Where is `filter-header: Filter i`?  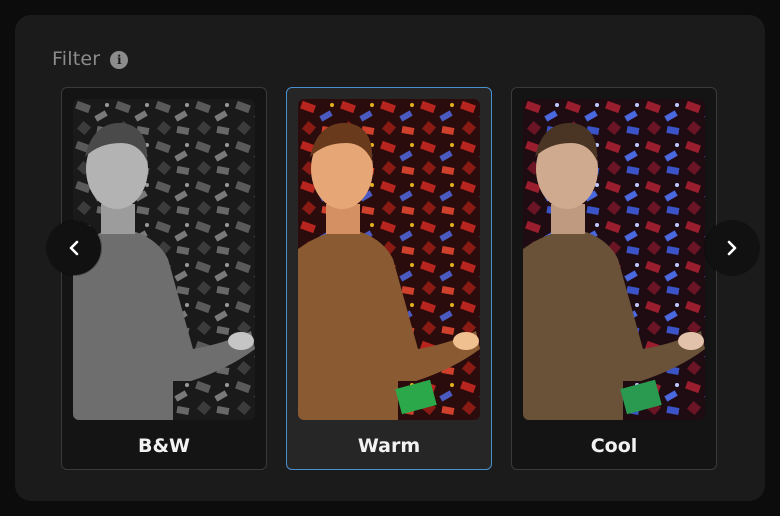 filter-header: Filter i is located at coordinates (90, 59).